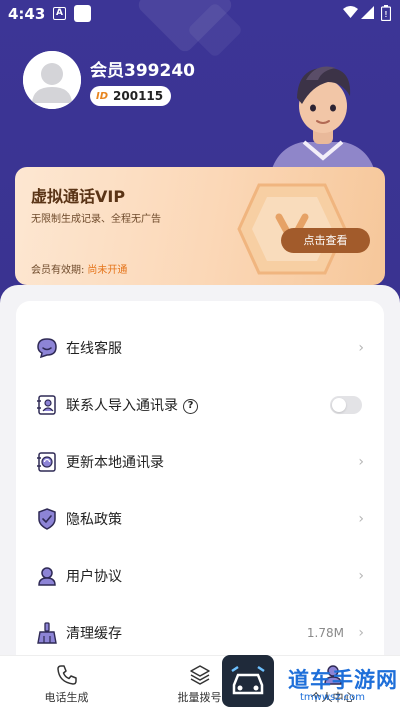 This screenshot has height=711, width=400. Describe the element at coordinates (96, 219) in the screenshot. I see `vip-description: 无限制生成记录、全程无广告` at that location.